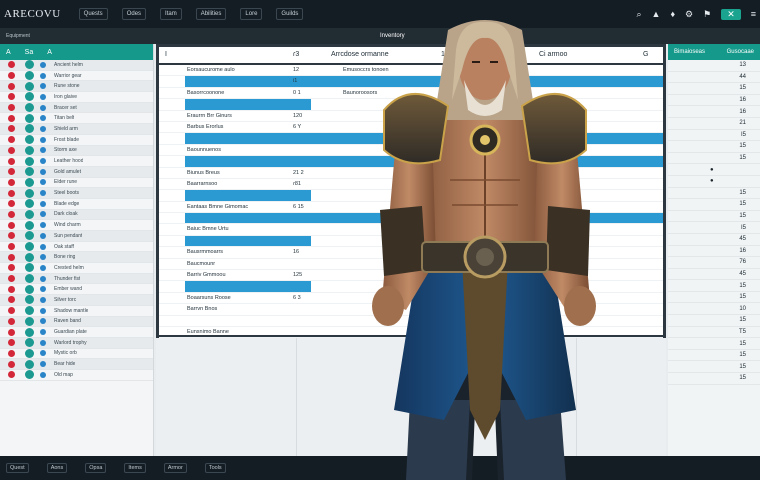 This screenshot has height=480, width=760. What do you see at coordinates (202, 309) in the screenshot?
I see `table-cell-name: Barrvn Bnos` at bounding box center [202, 309].